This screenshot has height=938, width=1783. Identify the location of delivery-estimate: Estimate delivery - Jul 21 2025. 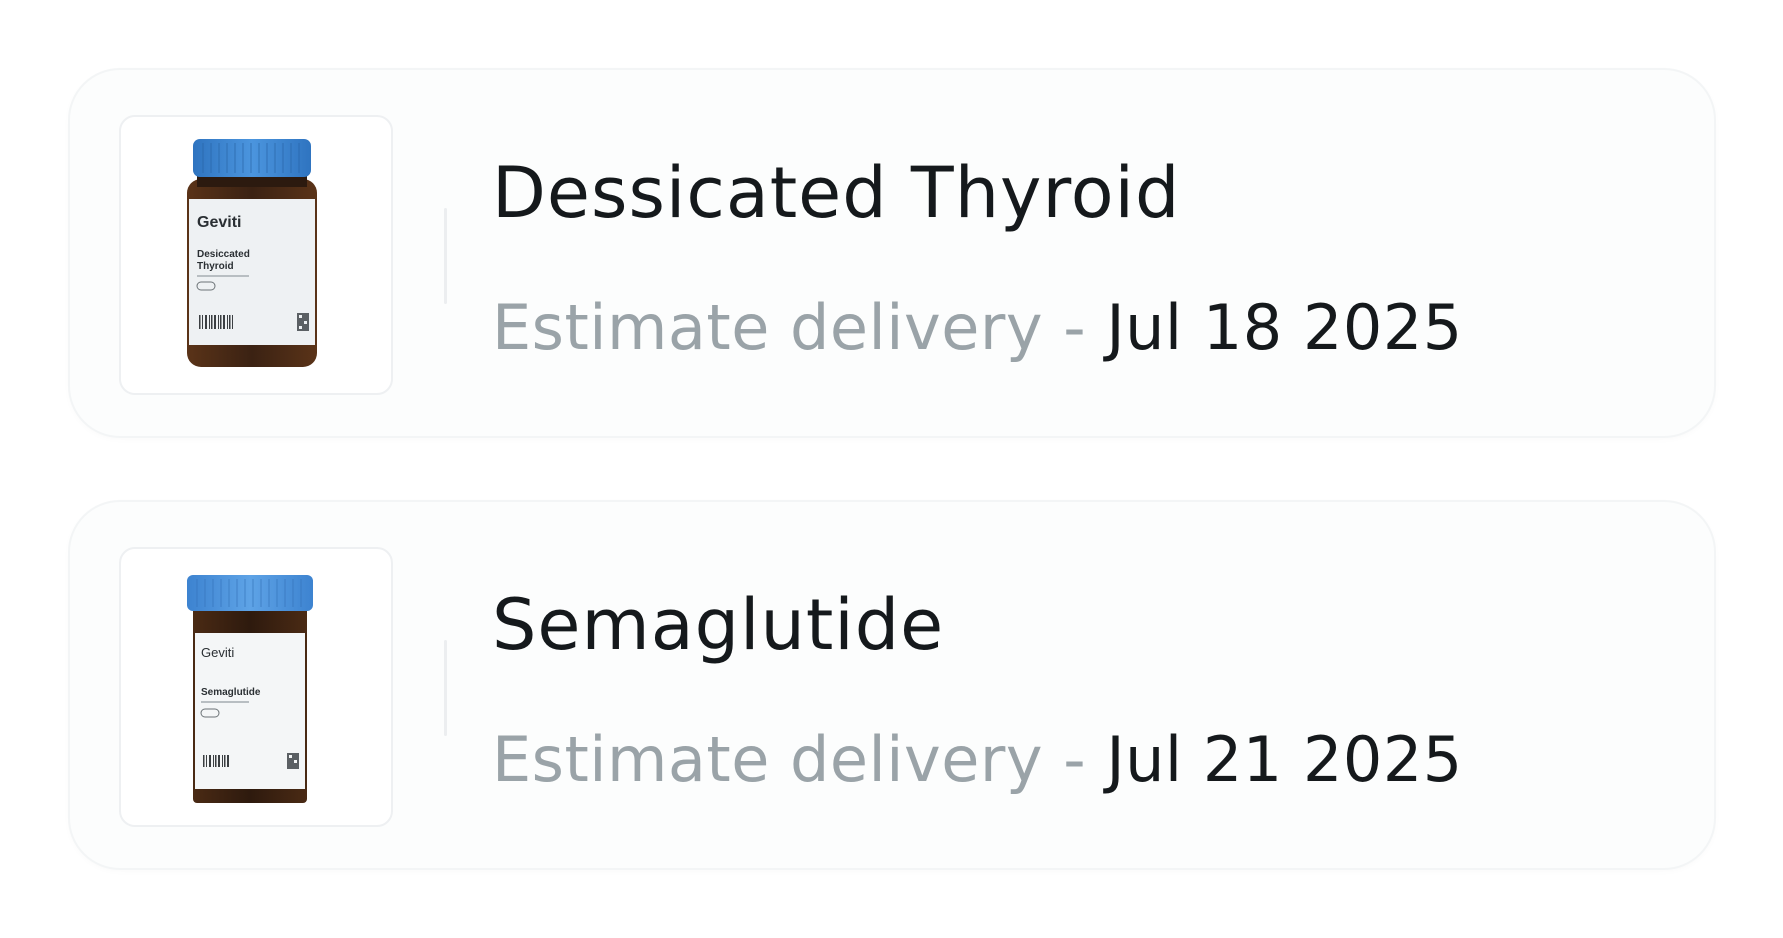
(977, 760).